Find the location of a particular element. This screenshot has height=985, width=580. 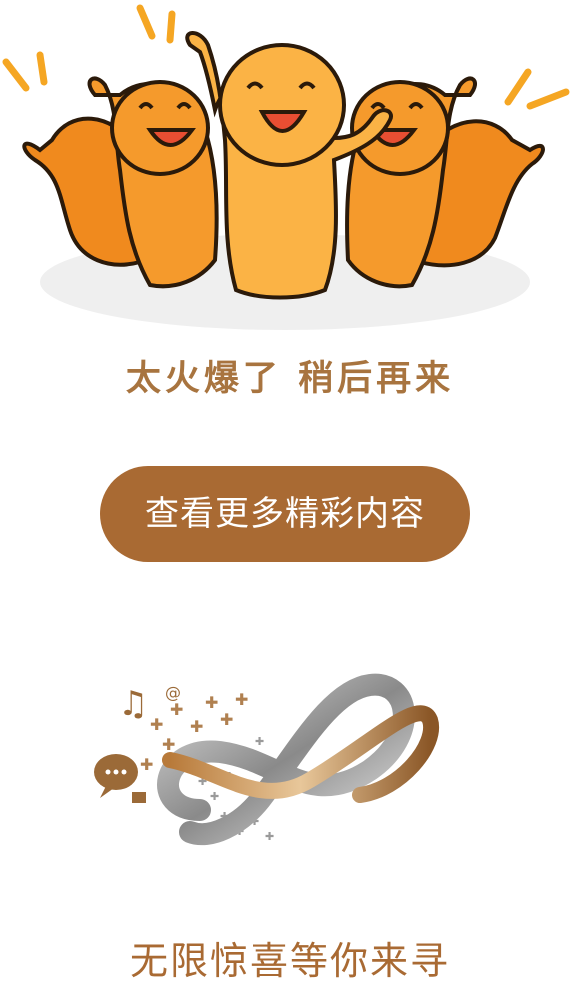

infinity-loop-icon: ✚✚✚ ✚✚✚ ✚✚✚ ✚✚✚ ✚✚✚ ✚✚✚ ♫ @ is located at coordinates (267, 759).